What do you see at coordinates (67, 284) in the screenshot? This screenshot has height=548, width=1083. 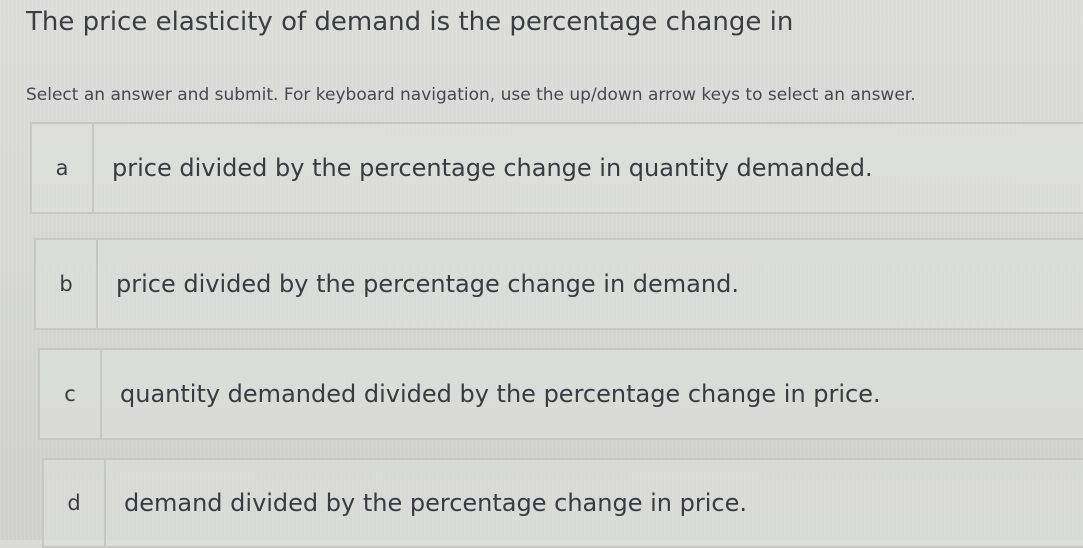 I see `option-letter-b: b` at bounding box center [67, 284].